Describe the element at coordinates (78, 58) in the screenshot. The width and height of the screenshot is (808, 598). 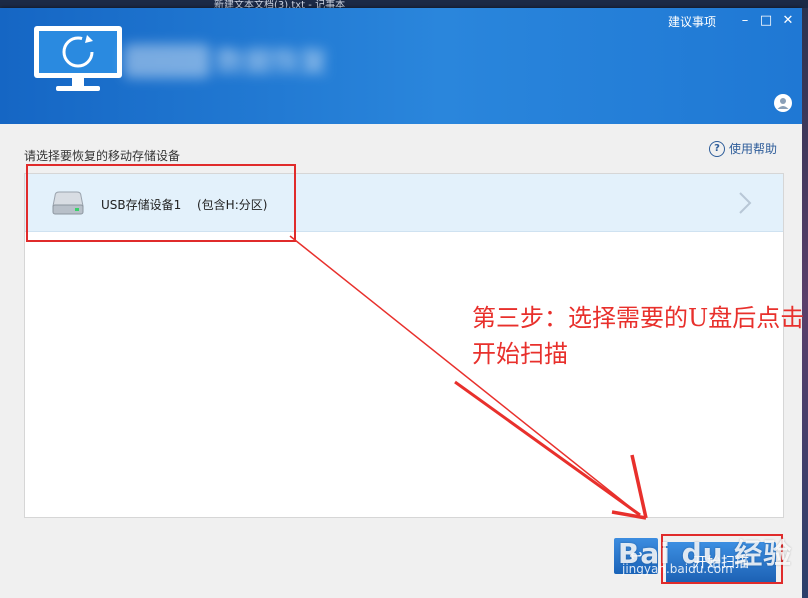
I see `monitor-refresh-icon` at that location.